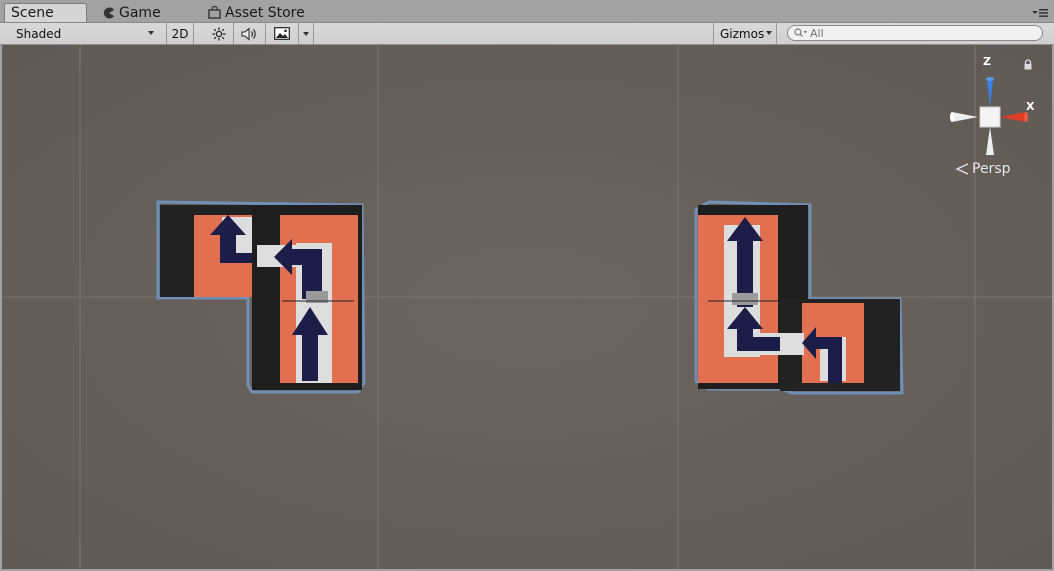  I want to click on axis-label-z: Z, so click(987, 61).